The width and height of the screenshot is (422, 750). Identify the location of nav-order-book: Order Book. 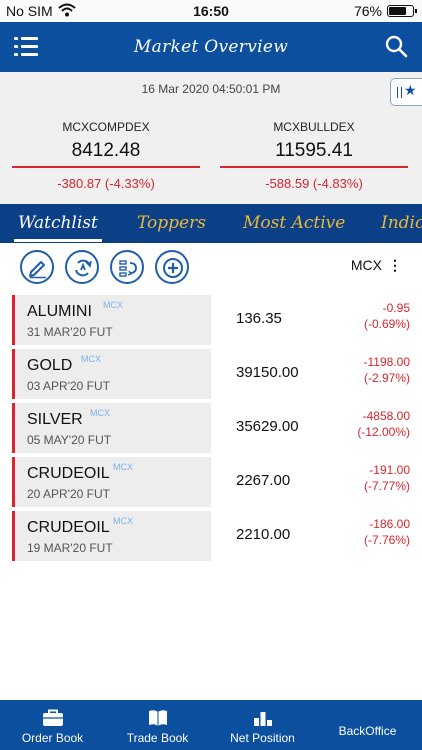
(52, 725).